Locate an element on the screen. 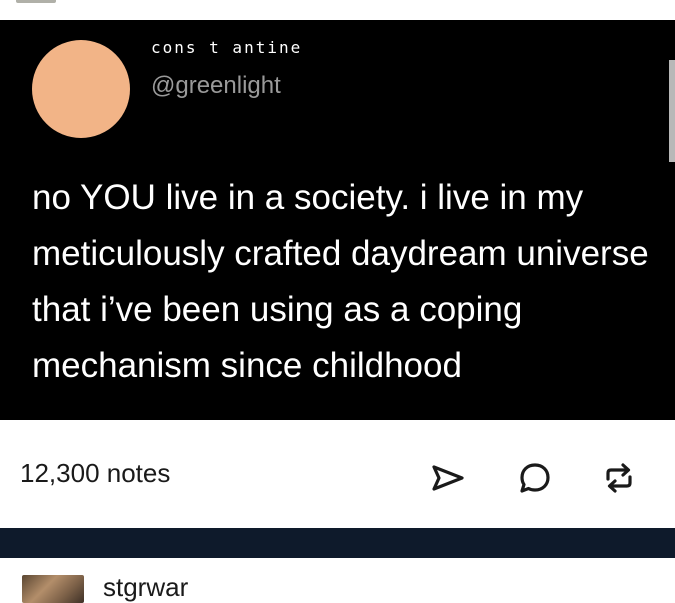 The image size is (675, 603). previous-post-thumbnail is located at coordinates (36, 1).